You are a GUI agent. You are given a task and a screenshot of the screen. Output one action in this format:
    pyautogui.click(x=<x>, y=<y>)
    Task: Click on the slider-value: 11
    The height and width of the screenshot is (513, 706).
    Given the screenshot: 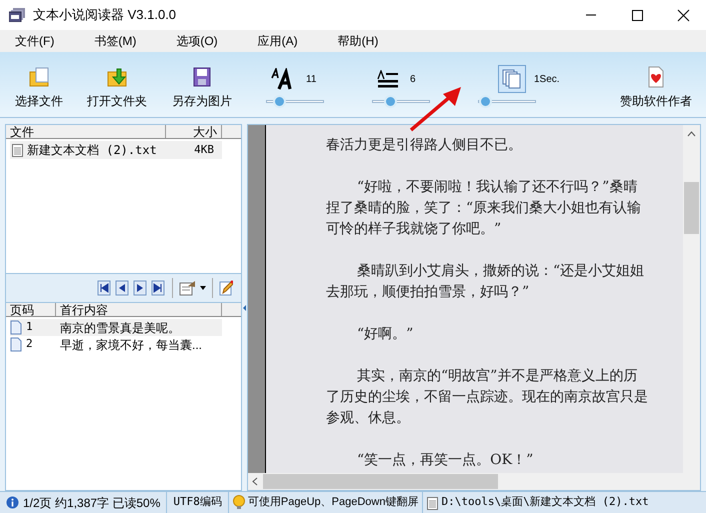 What is the action you would take?
    pyautogui.click(x=311, y=79)
    